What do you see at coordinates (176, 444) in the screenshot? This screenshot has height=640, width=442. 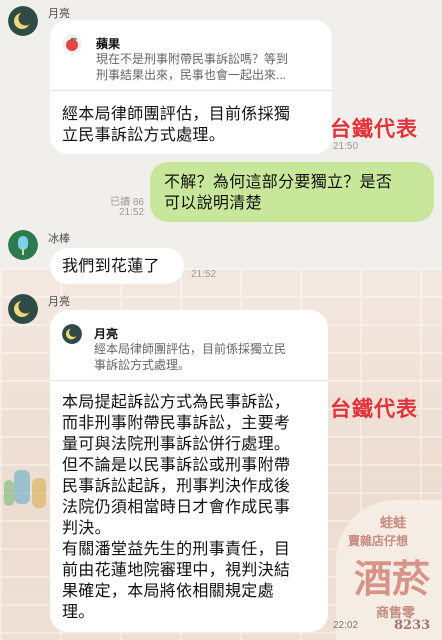 I see `message-text-line: 量可與法院刑事訴訟併行處理。` at bounding box center [176, 444].